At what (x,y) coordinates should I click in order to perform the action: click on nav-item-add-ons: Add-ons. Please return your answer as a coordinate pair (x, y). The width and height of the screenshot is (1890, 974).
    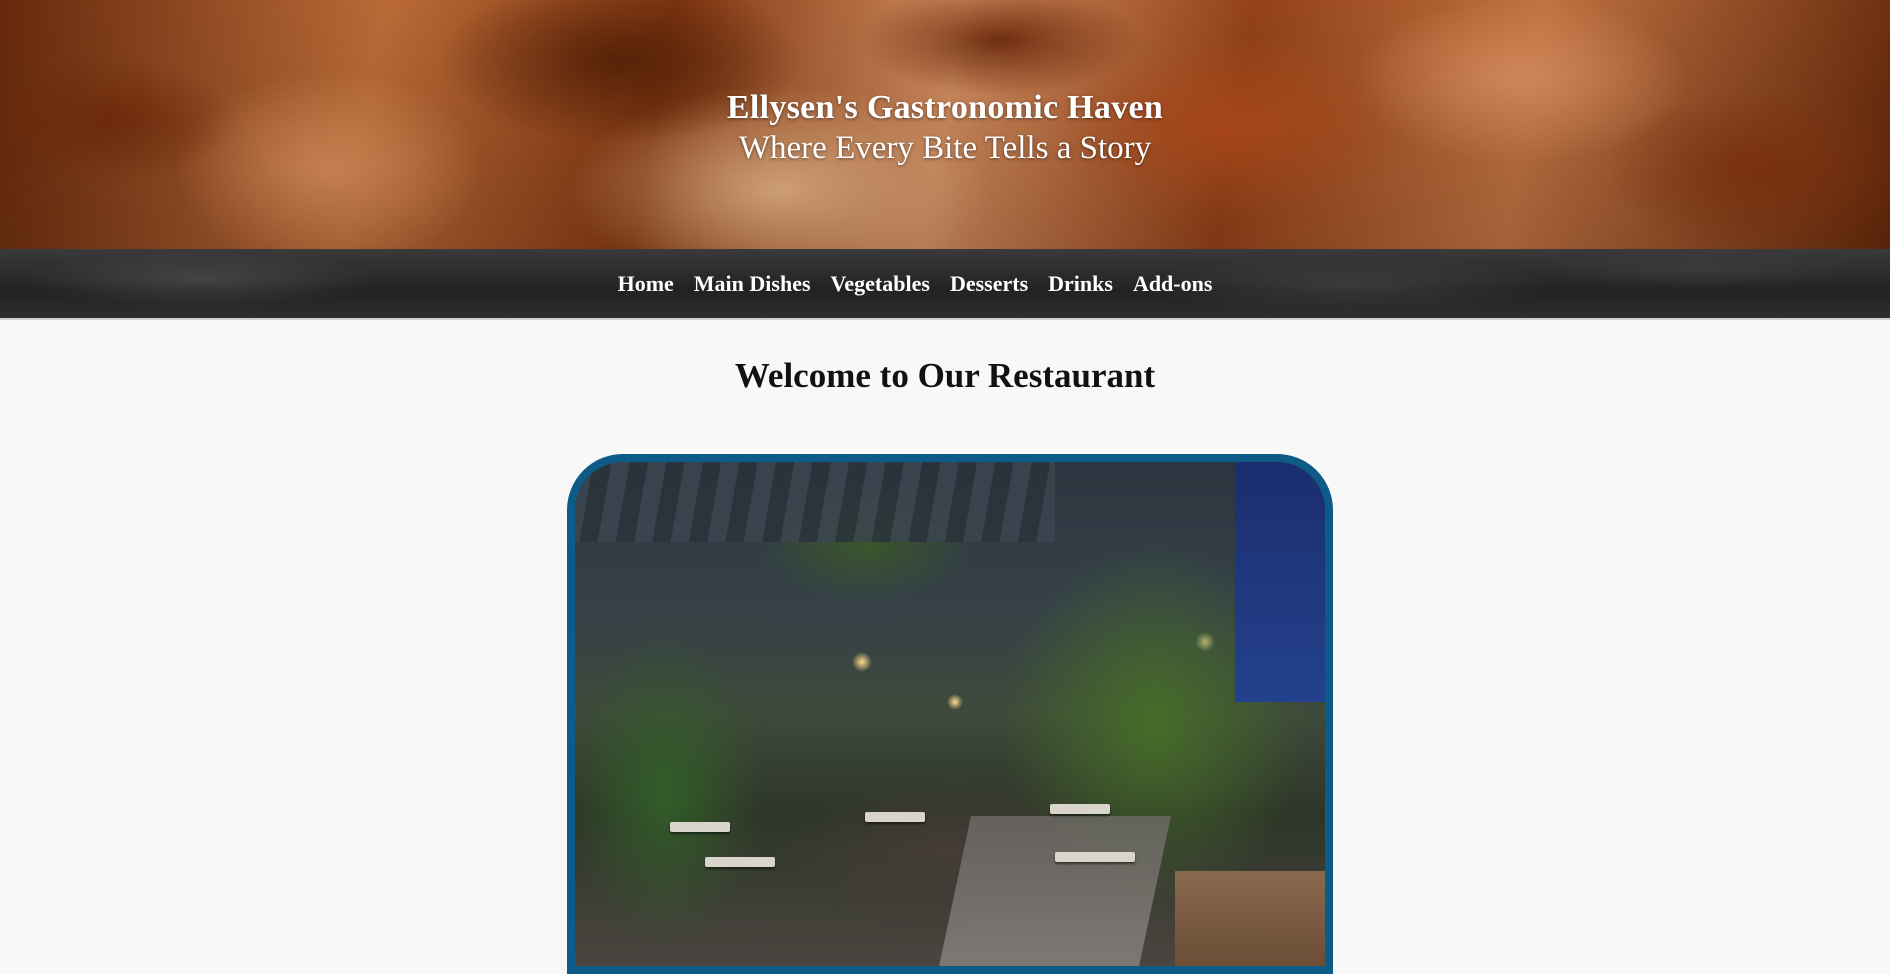
    Looking at the image, I should click on (1172, 283).